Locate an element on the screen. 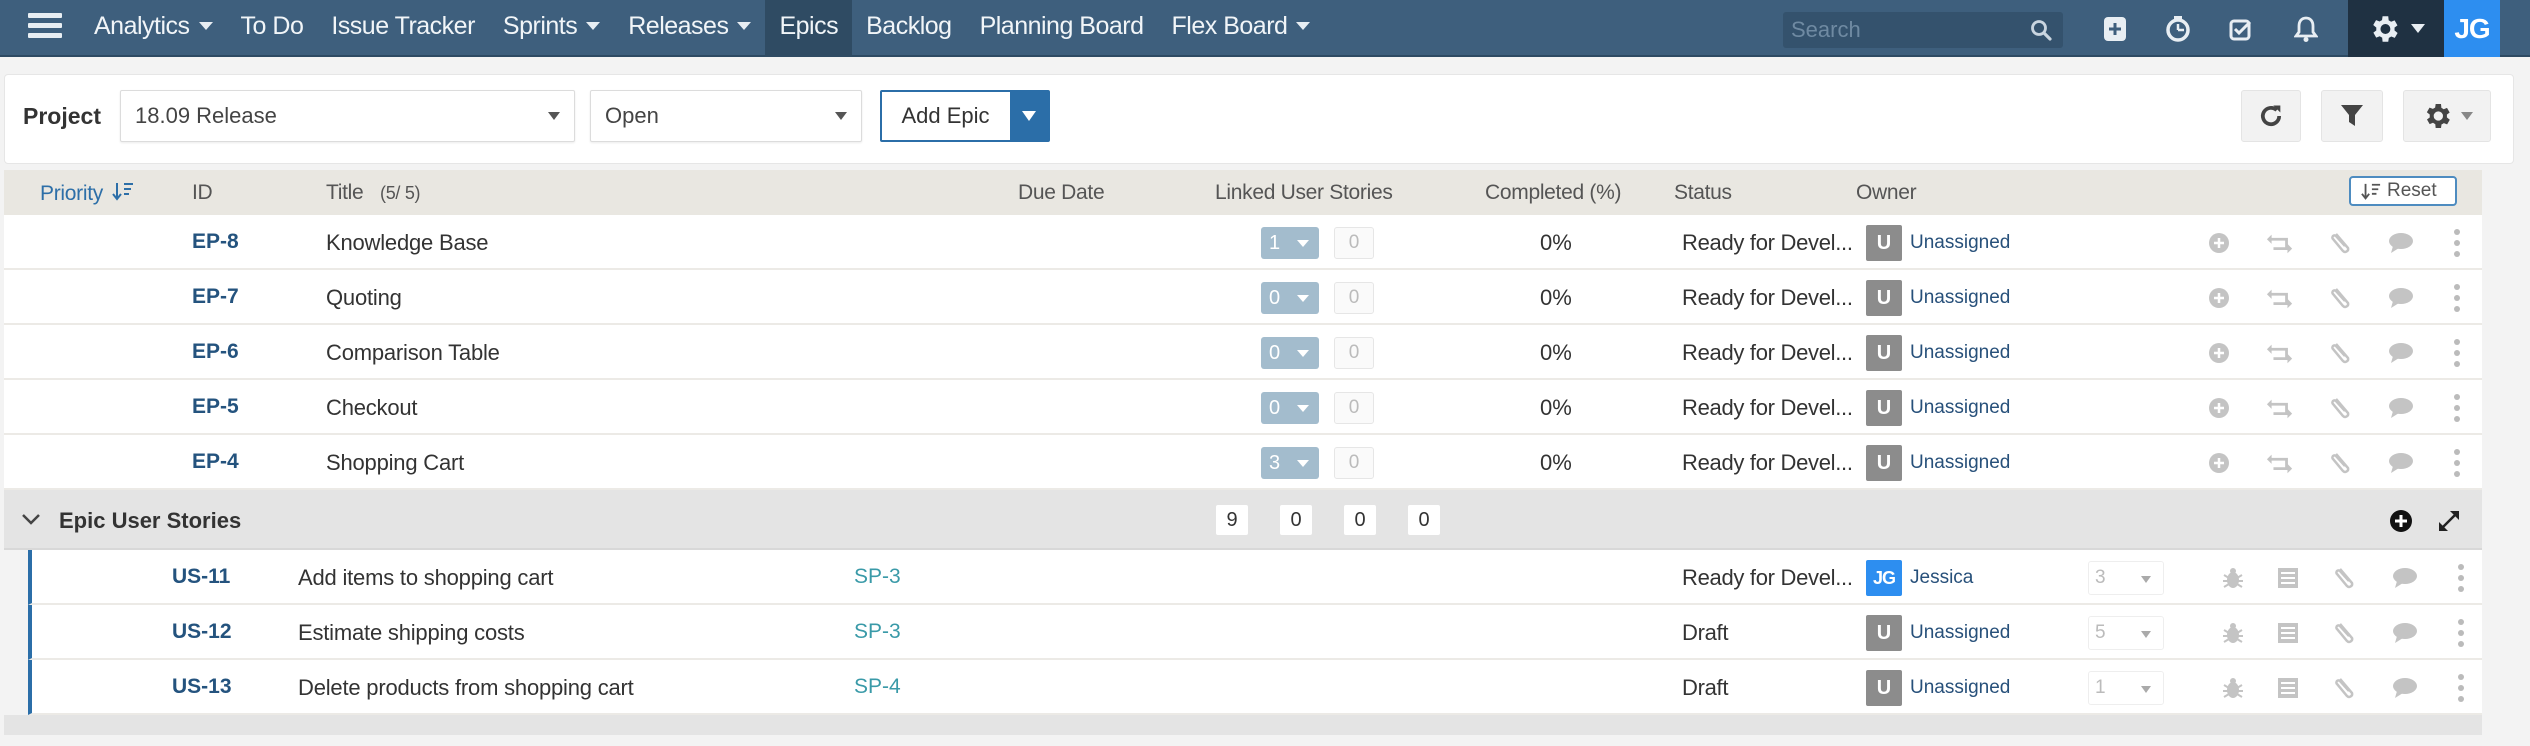  notifications-bell-icon is located at coordinates (2306, 29).